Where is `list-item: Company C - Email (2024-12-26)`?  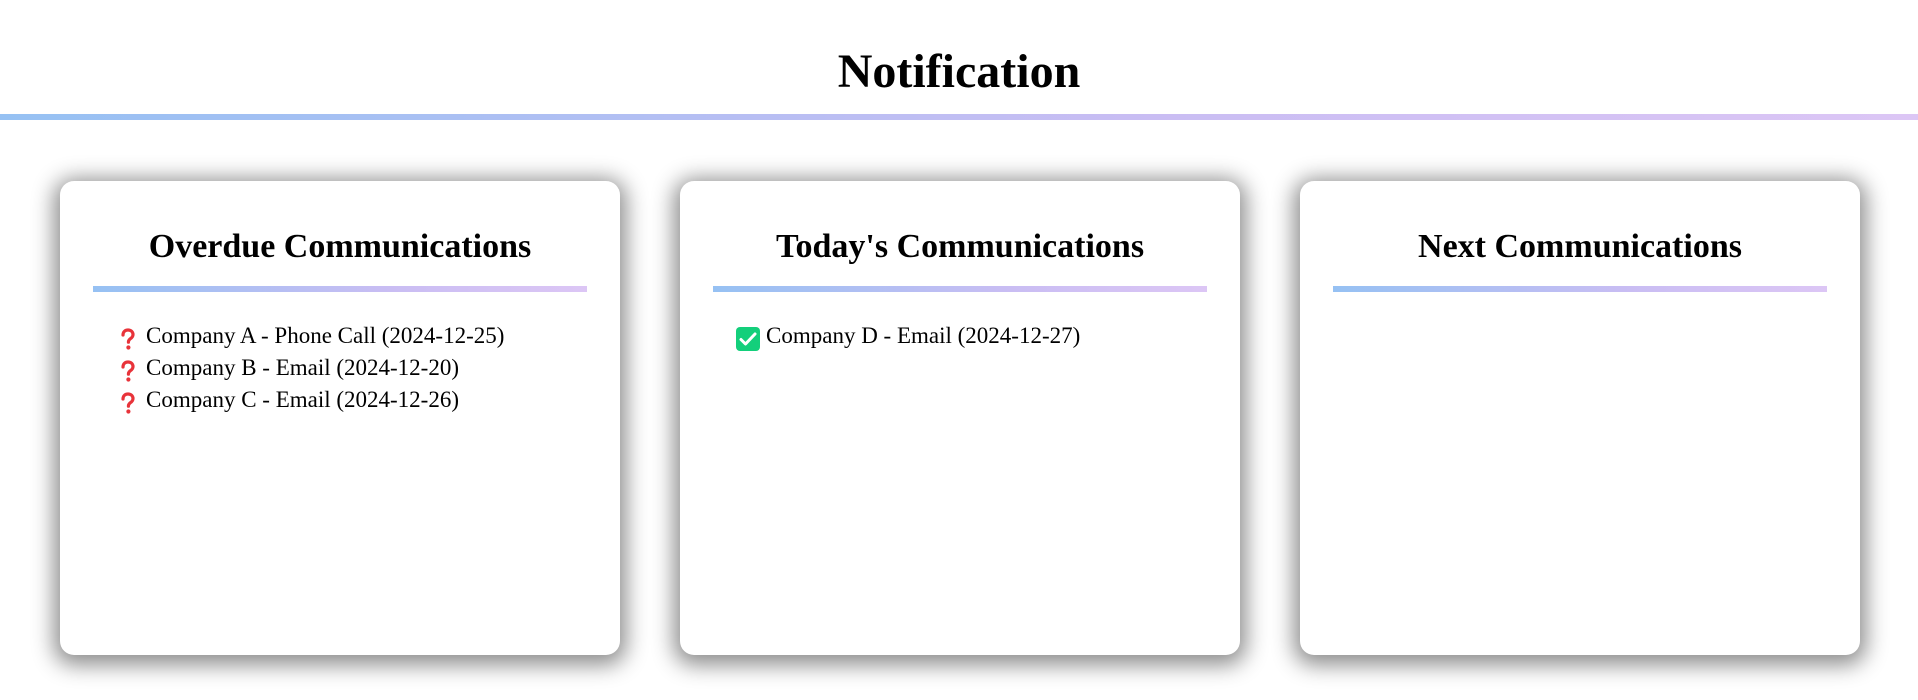
list-item: Company C - Email (2024-12-26) is located at coordinates (355, 400).